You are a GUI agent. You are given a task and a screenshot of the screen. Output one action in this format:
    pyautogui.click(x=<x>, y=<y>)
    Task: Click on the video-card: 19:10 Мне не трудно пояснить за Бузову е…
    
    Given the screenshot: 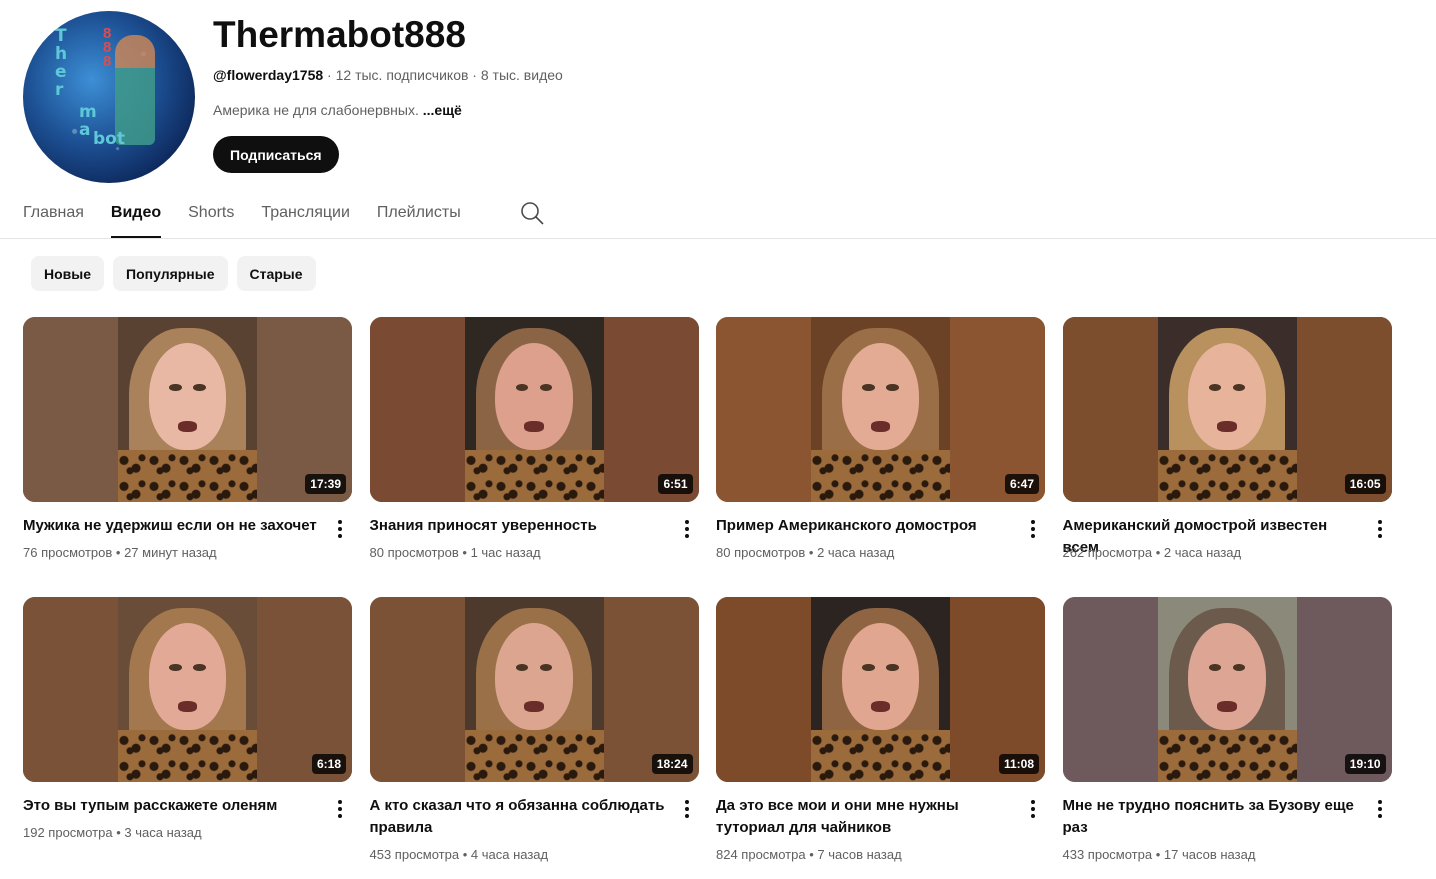 What is the action you would take?
    pyautogui.click(x=1227, y=737)
    